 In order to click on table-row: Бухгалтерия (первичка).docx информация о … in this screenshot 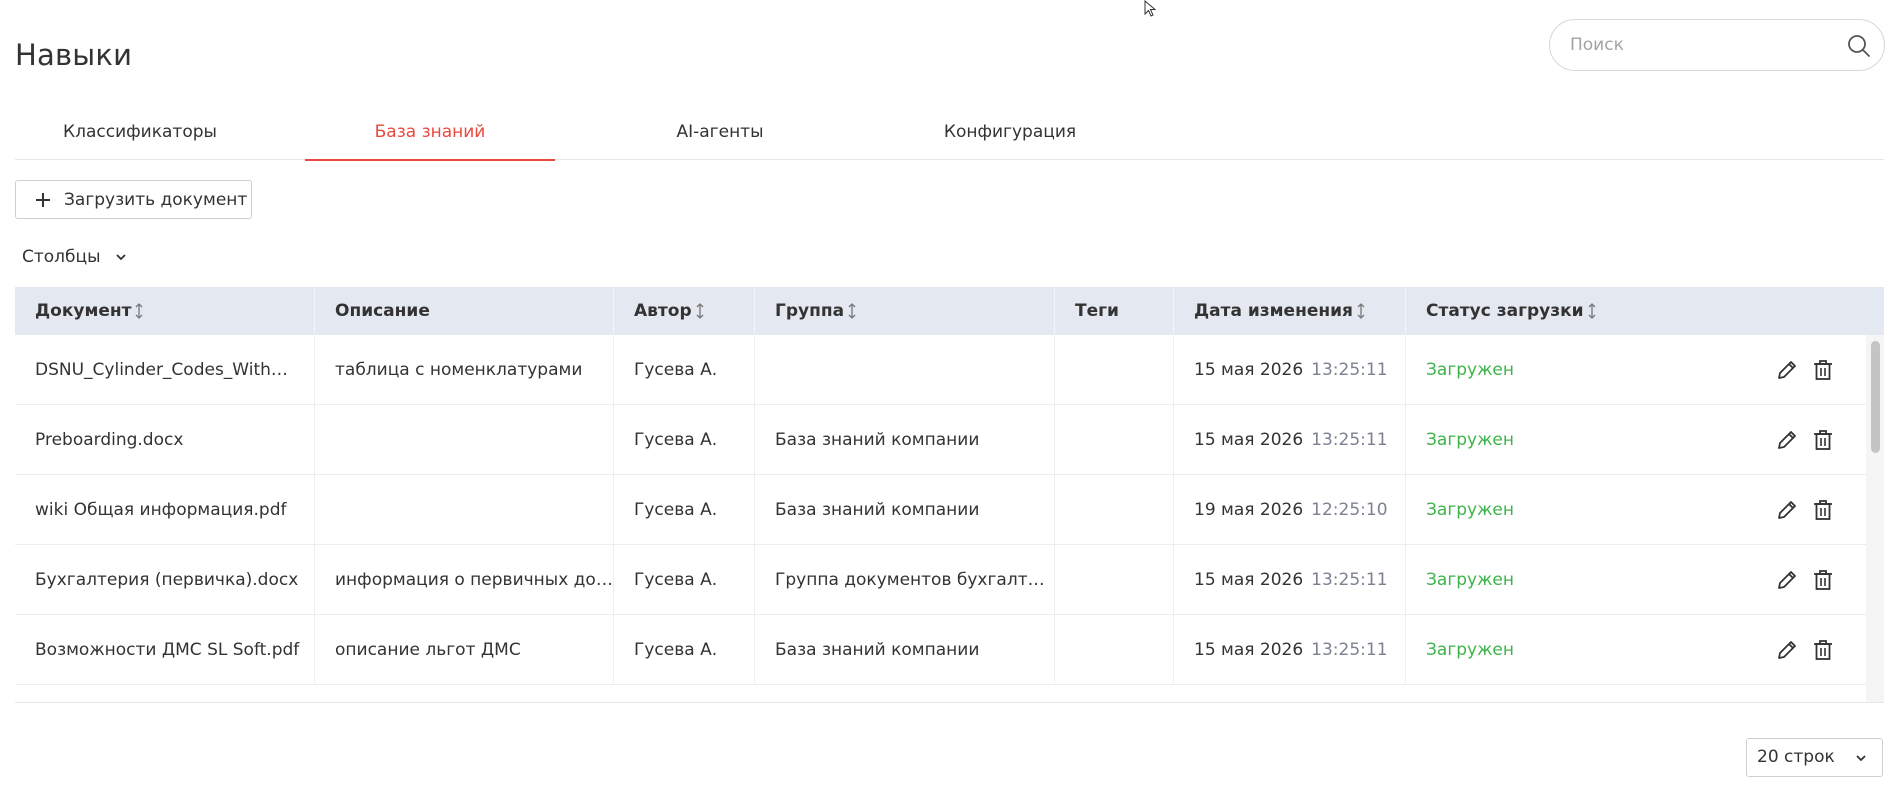, I will do `click(940, 580)`.